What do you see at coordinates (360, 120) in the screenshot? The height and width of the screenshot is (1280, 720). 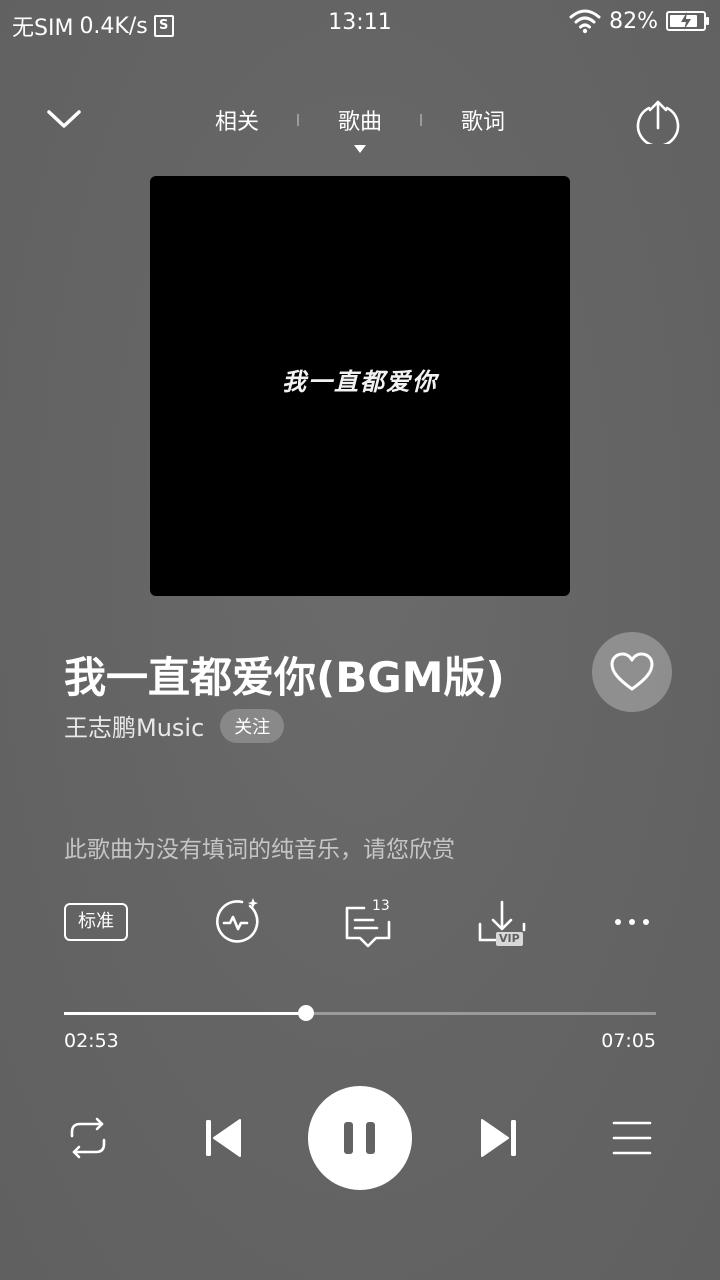 I see `tab-song: 歌曲` at bounding box center [360, 120].